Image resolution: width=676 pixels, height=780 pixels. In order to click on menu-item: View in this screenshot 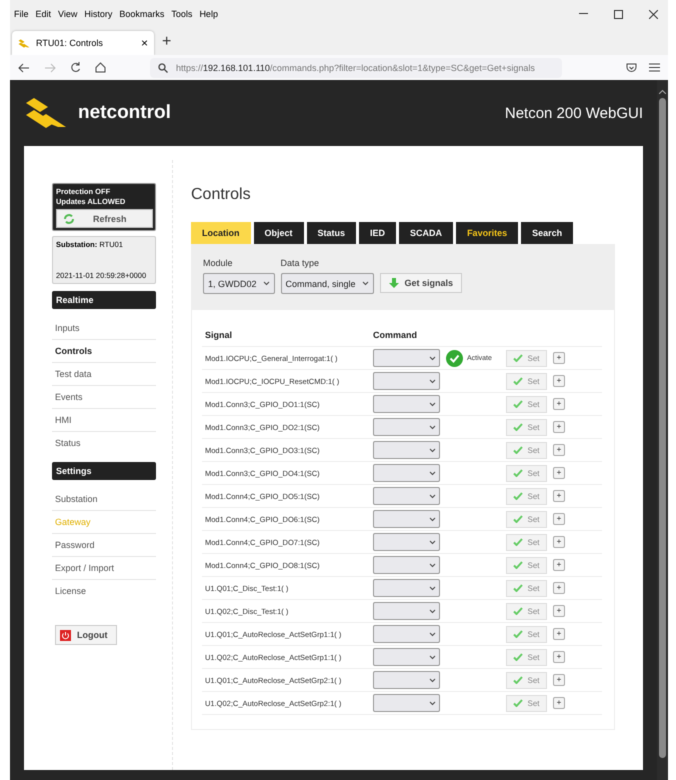, I will do `click(68, 14)`.